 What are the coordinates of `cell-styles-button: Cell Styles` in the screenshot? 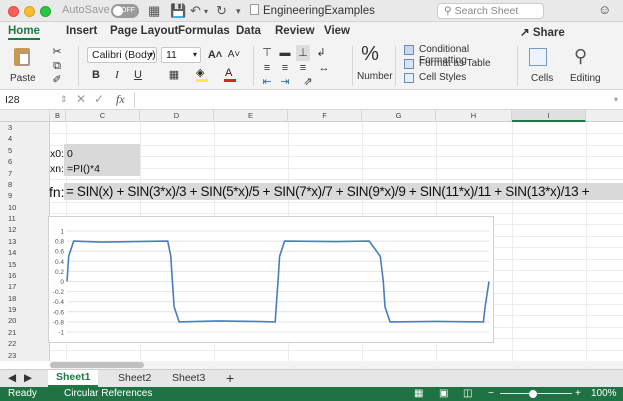 It's located at (459, 78).